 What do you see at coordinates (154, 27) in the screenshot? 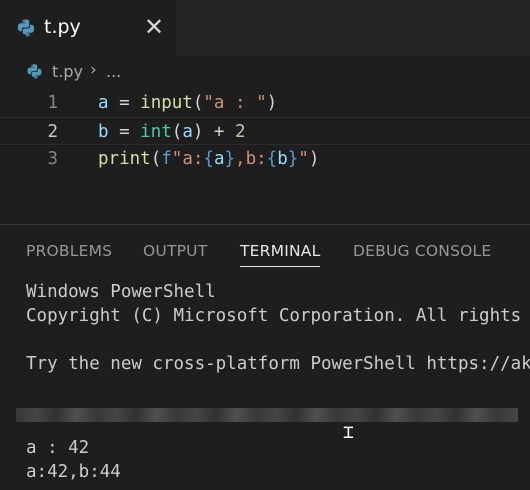
I see `close-icon: ✕` at bounding box center [154, 27].